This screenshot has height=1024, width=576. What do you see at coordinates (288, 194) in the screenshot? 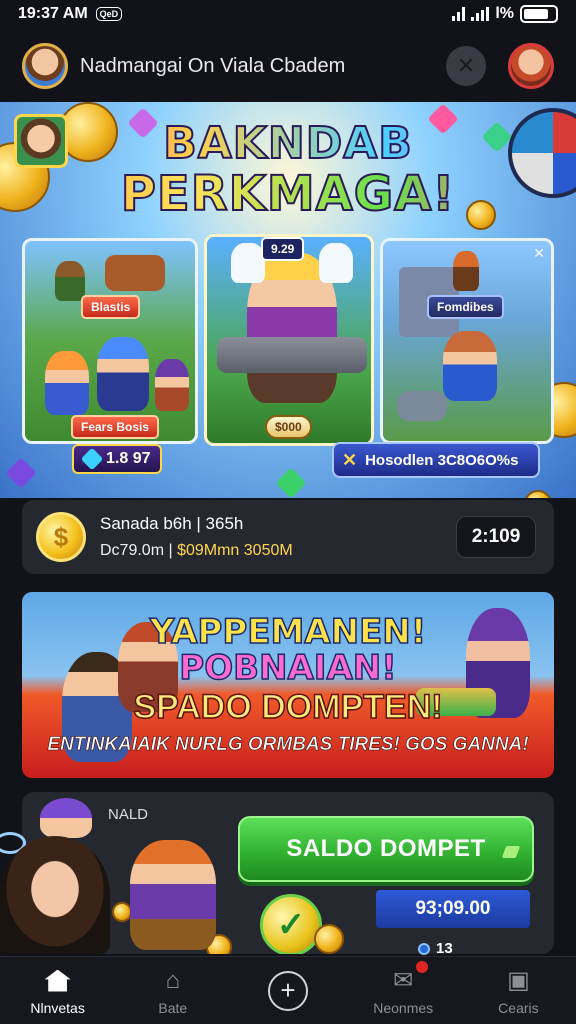
I see `hero-title-line2: PERKMAGA!` at bounding box center [288, 194].